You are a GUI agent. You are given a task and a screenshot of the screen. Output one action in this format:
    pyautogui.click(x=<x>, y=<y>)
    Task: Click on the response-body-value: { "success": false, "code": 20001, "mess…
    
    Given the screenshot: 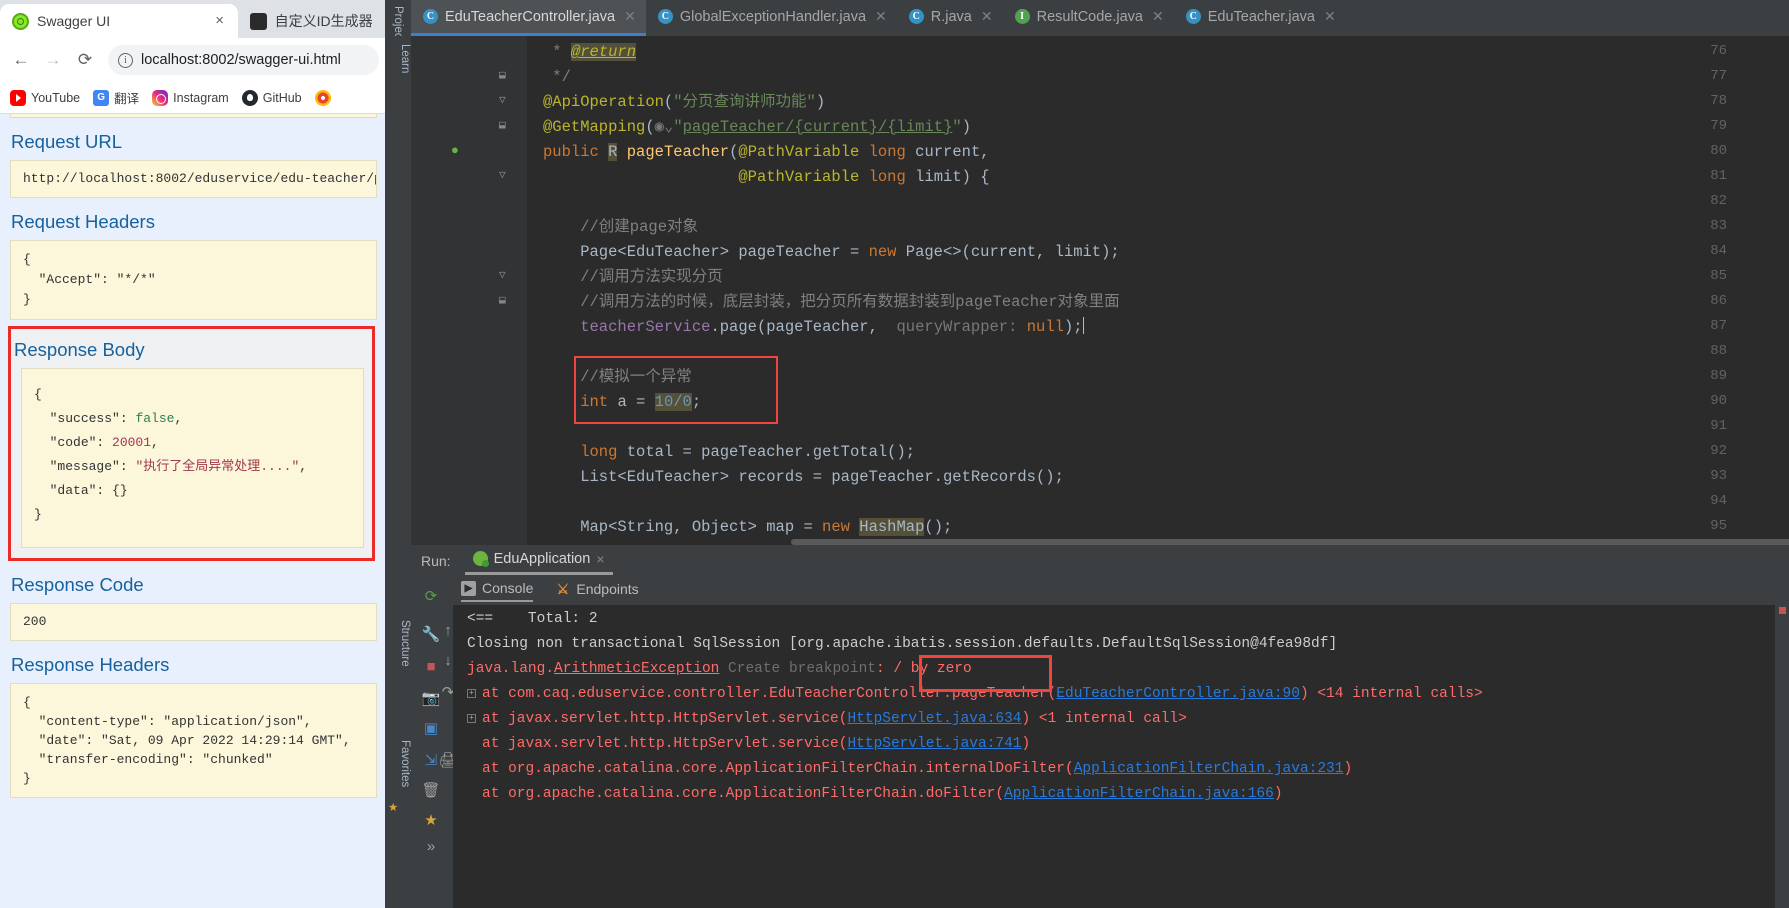 What is the action you would take?
    pyautogui.click(x=192, y=458)
    